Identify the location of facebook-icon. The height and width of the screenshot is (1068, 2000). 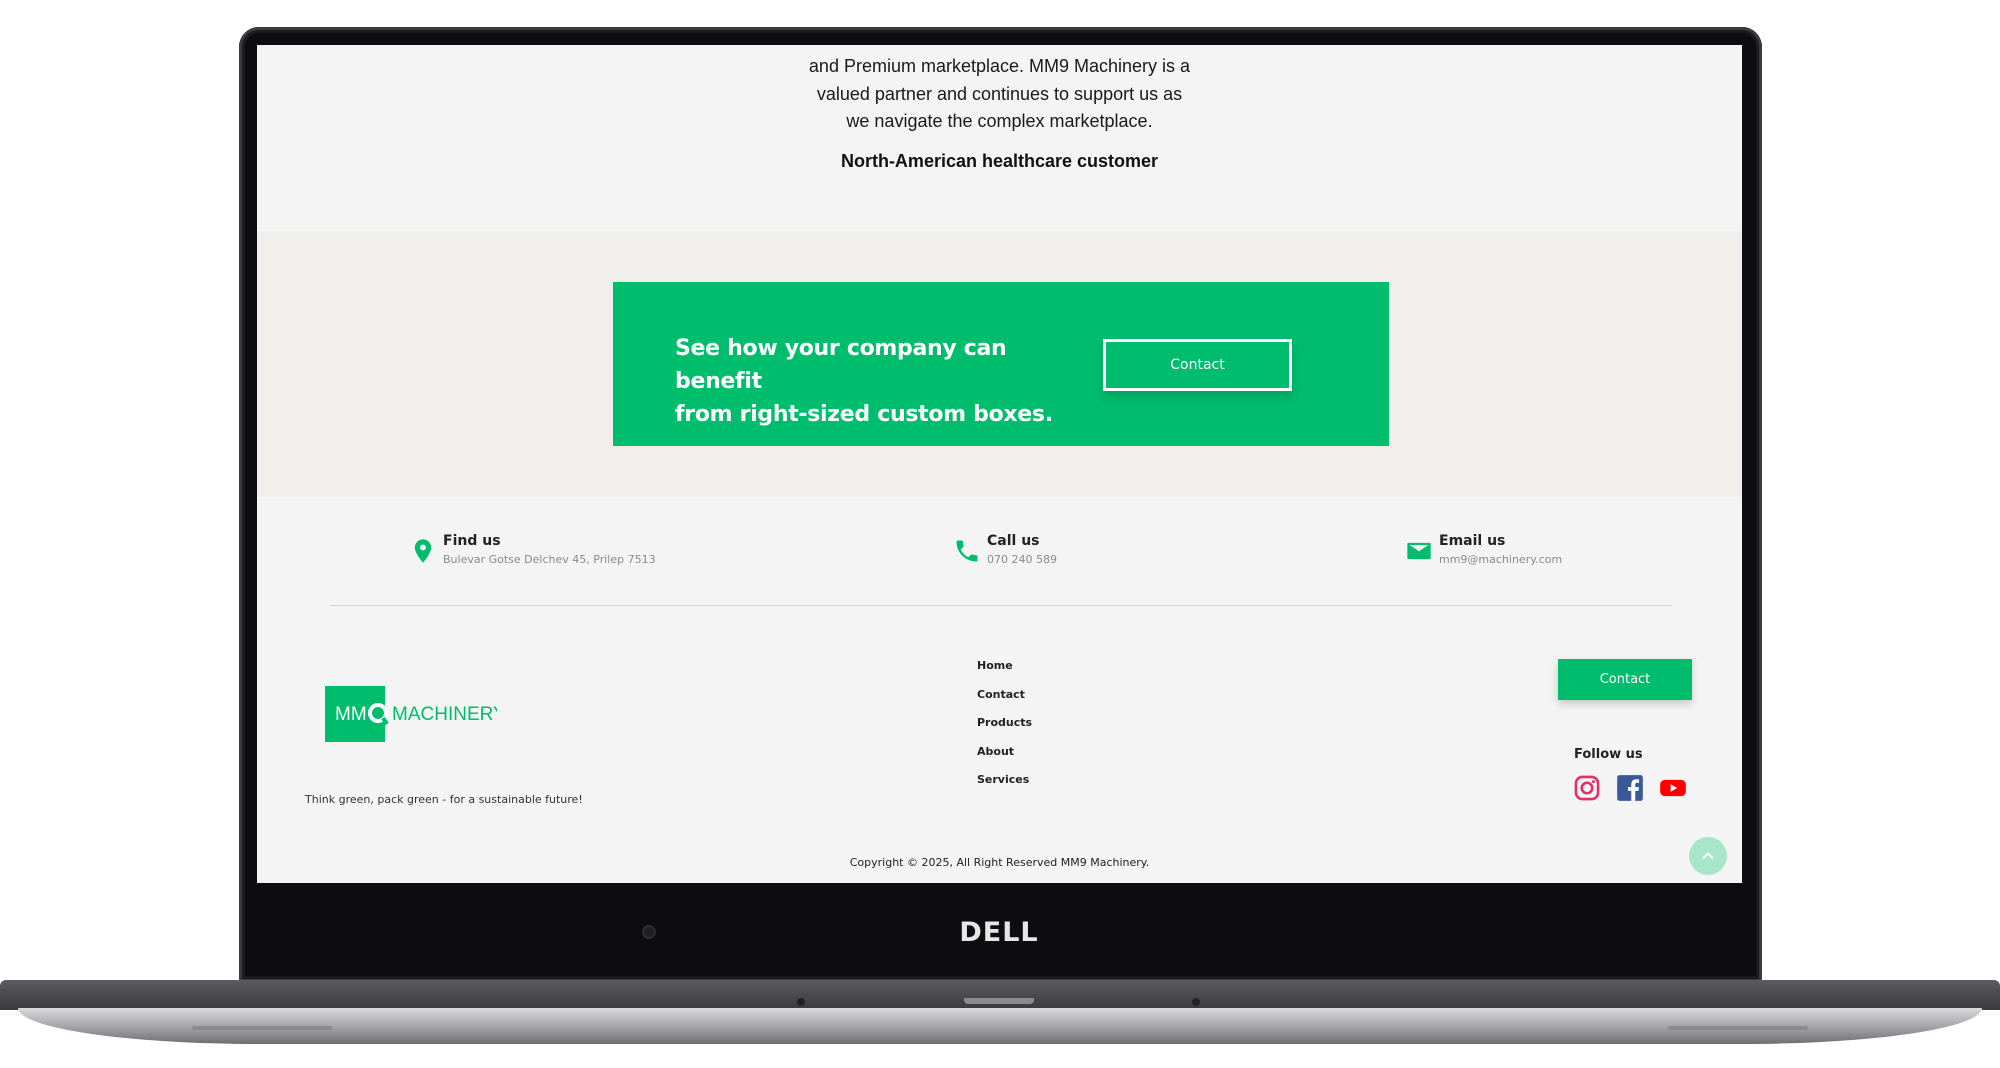
(1630, 788).